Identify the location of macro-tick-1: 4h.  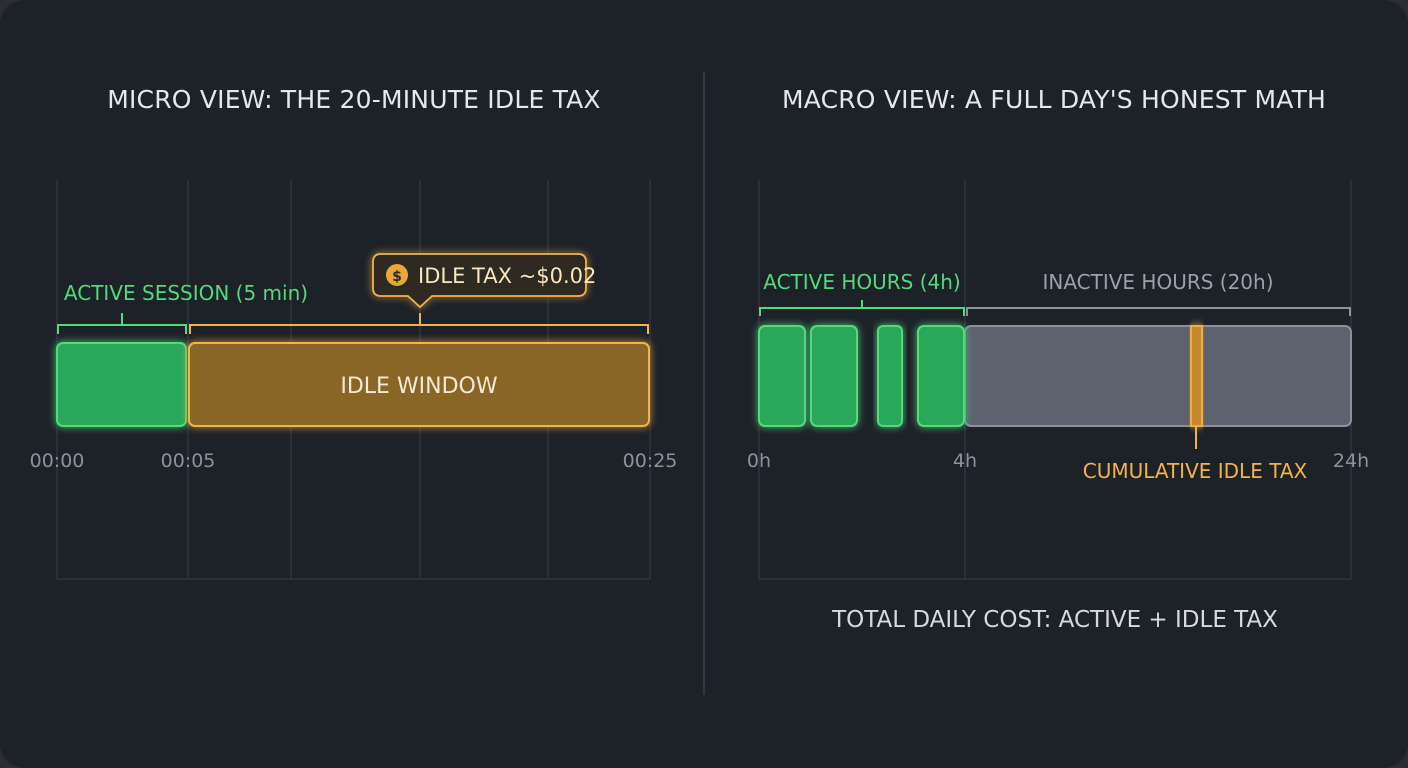
(965, 461).